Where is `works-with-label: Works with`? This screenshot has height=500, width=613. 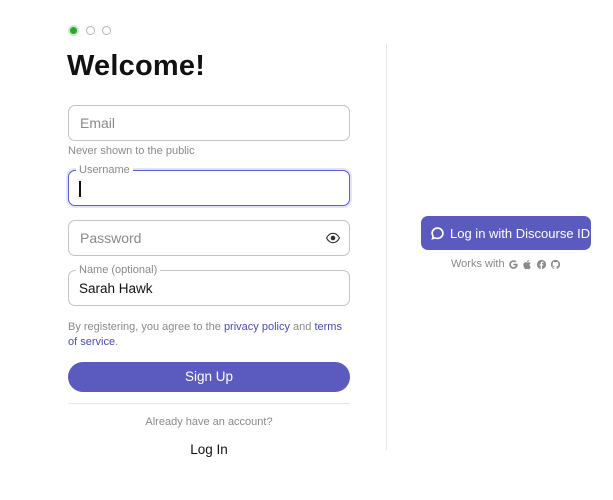 works-with-label: Works with is located at coordinates (478, 264).